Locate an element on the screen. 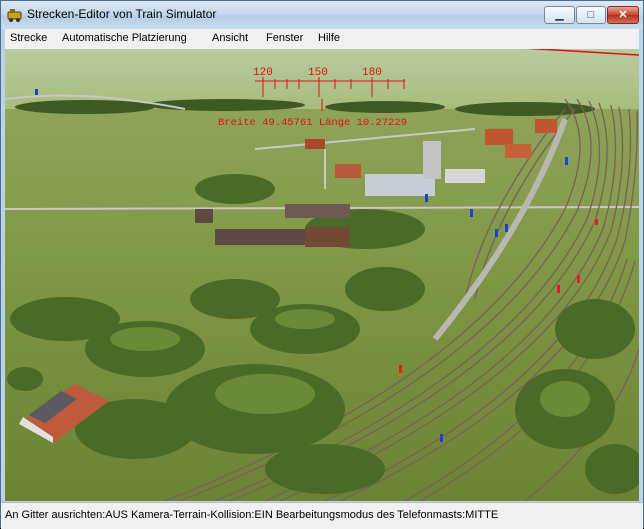  menu-hilfe: Hilfe is located at coordinates (329, 38).